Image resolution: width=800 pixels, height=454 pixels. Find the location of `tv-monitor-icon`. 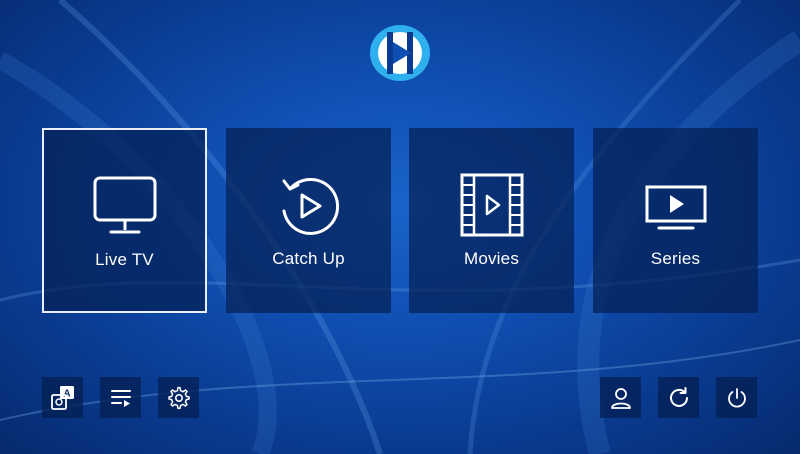

tv-monitor-icon is located at coordinates (124, 205).